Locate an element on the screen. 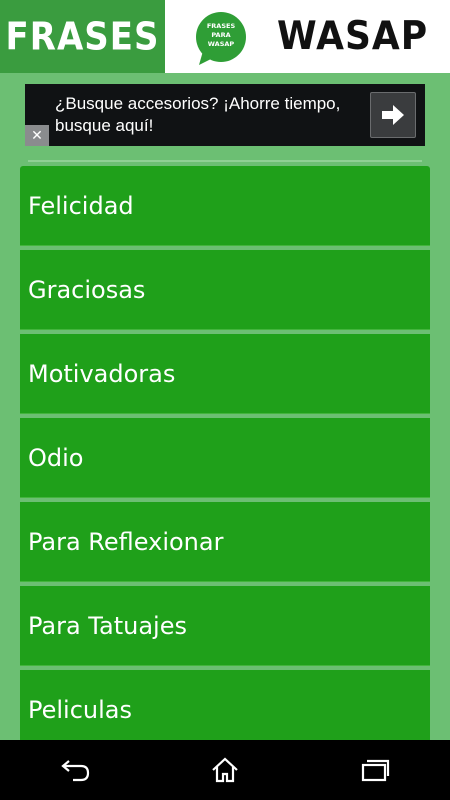 The image size is (450, 800). category-item-odio: Odio is located at coordinates (225, 458).